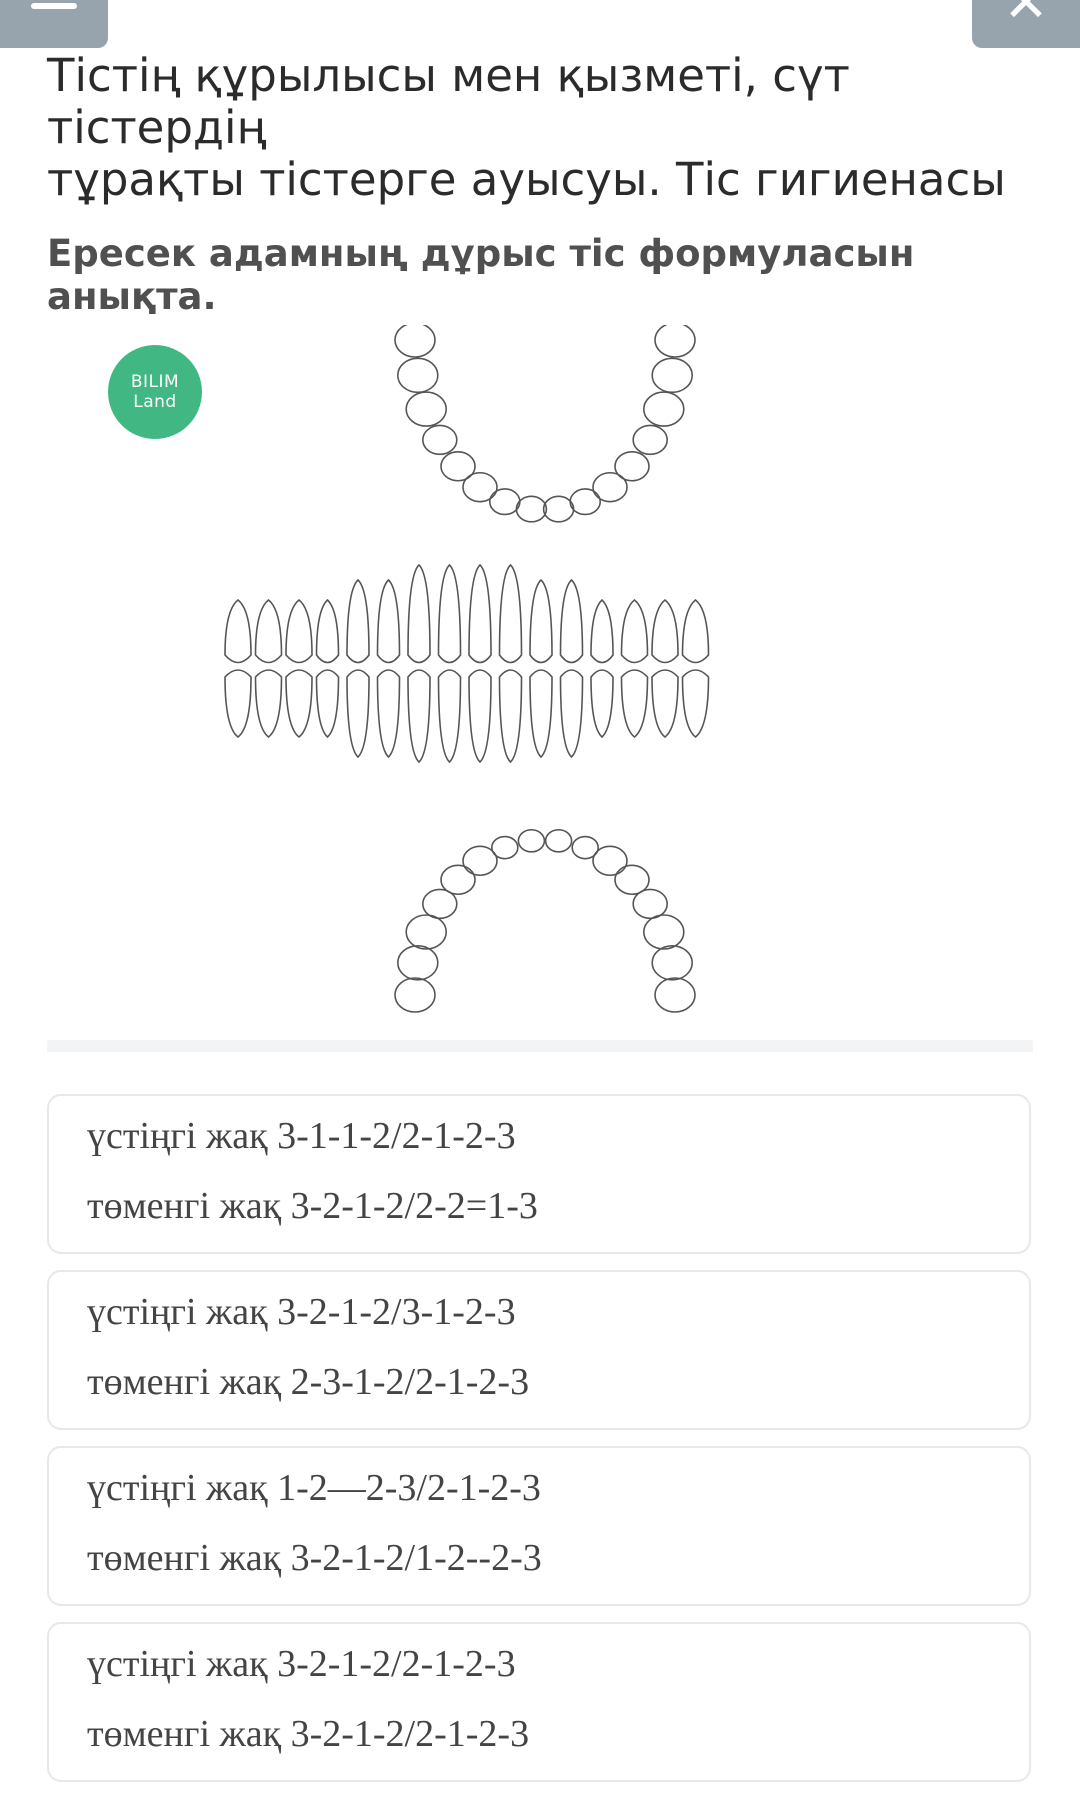  Describe the element at coordinates (308, 1382) in the screenshot. I see `option-lower-jaw: төменгі жақ 2-3-1-2/2-1-2-3` at that location.